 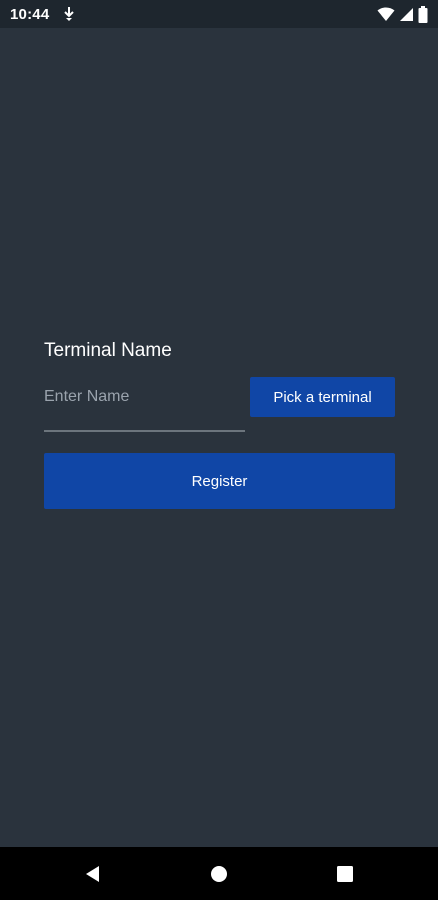 I want to click on register-button-label: Register, so click(x=219, y=481).